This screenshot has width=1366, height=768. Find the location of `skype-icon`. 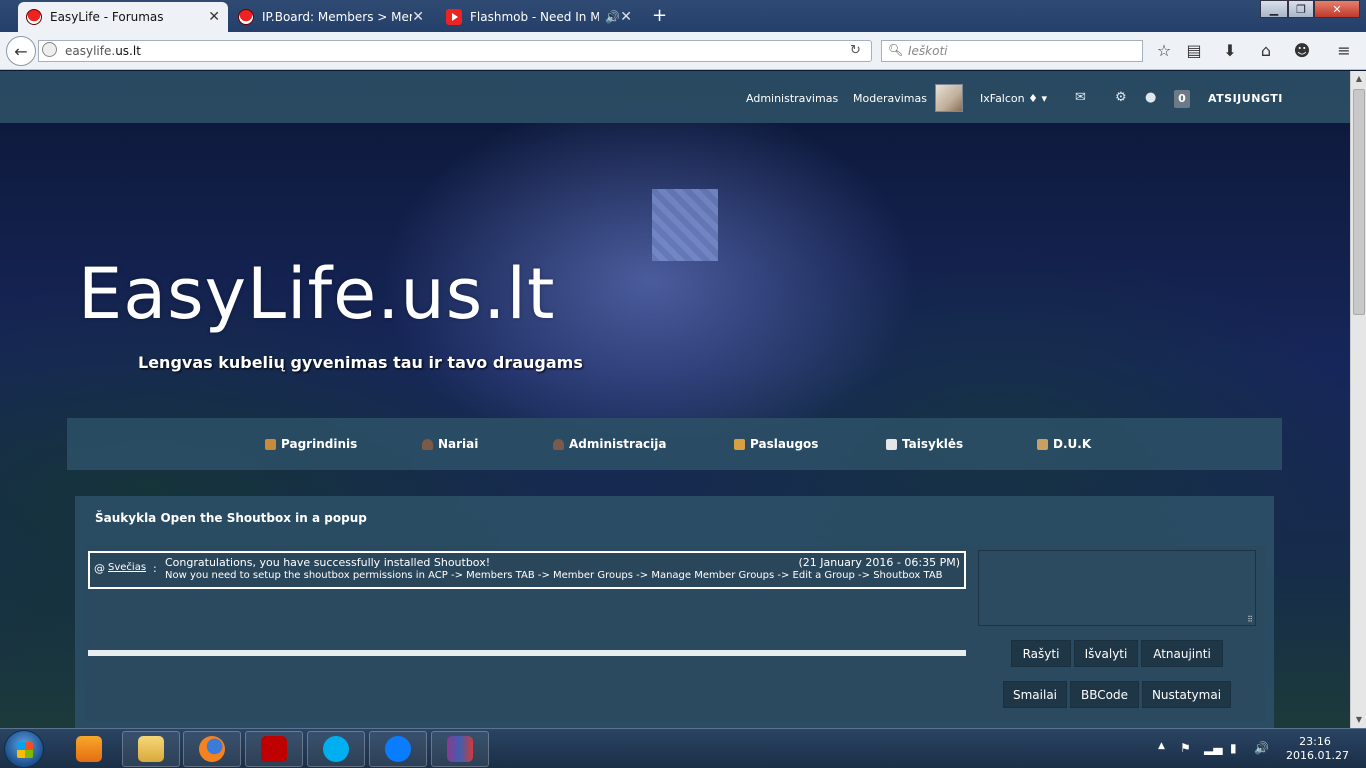

skype-icon is located at coordinates (336, 749).